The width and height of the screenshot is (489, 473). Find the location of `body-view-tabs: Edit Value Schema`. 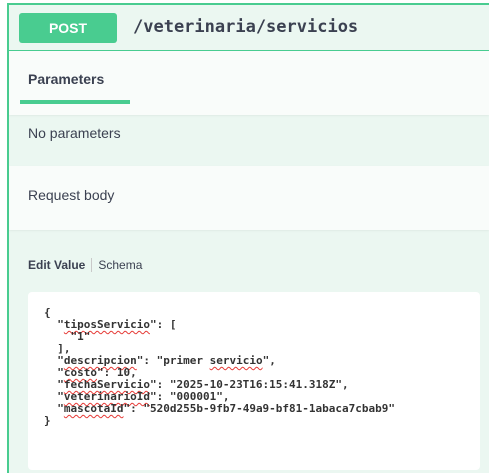

body-view-tabs: Edit Value Schema is located at coordinates (85, 265).